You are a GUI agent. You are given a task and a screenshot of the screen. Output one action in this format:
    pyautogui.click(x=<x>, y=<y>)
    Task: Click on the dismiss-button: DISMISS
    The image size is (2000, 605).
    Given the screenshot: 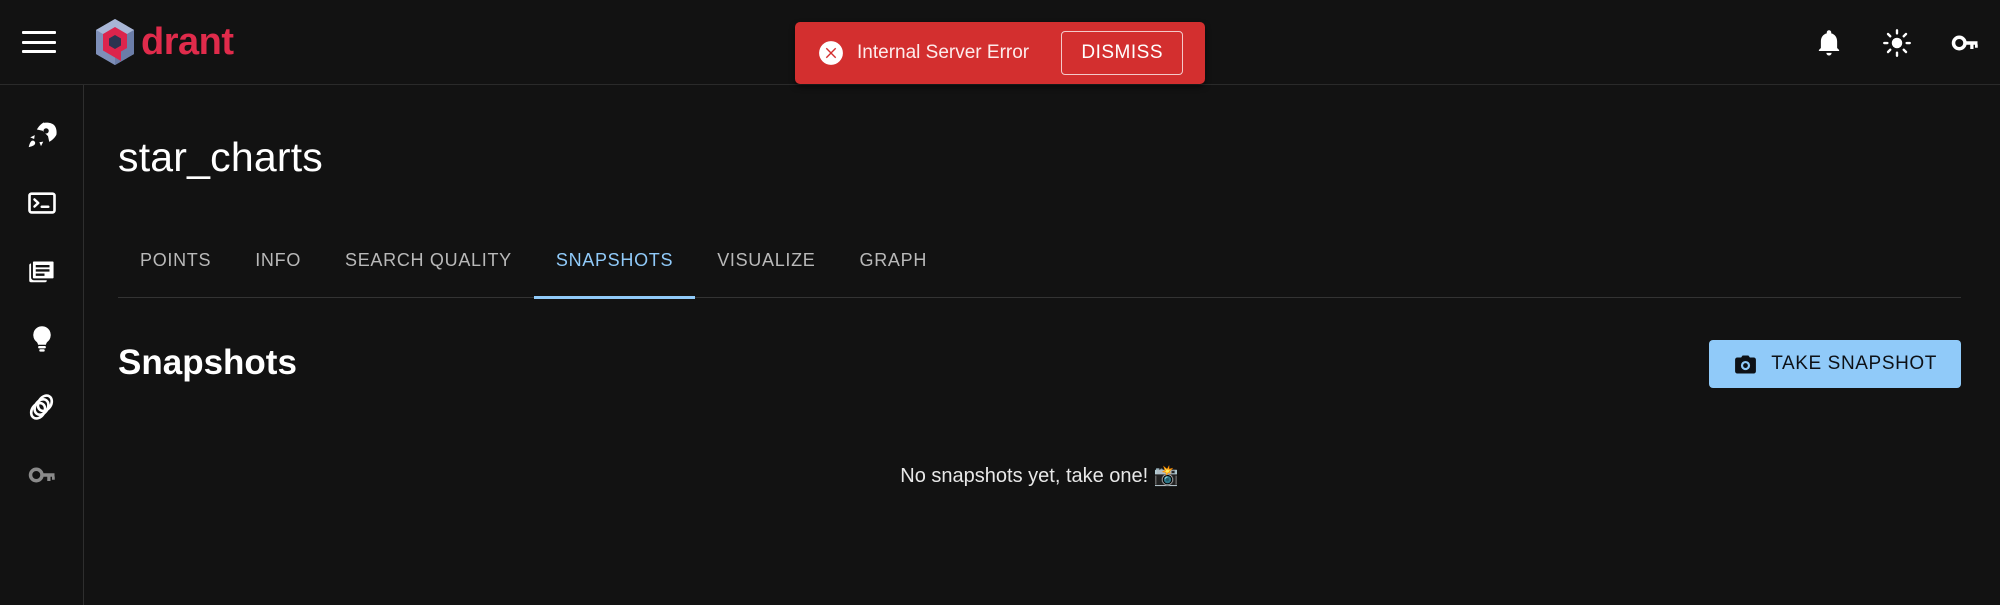 What is the action you would take?
    pyautogui.click(x=1122, y=53)
    